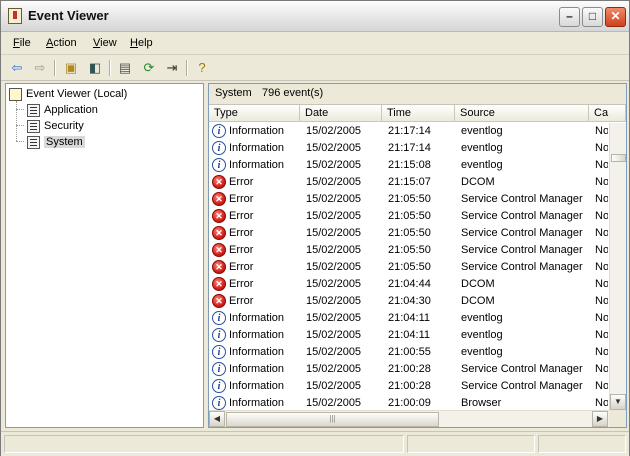  What do you see at coordinates (592, 17) in the screenshot?
I see `maximize-button: □` at bounding box center [592, 17].